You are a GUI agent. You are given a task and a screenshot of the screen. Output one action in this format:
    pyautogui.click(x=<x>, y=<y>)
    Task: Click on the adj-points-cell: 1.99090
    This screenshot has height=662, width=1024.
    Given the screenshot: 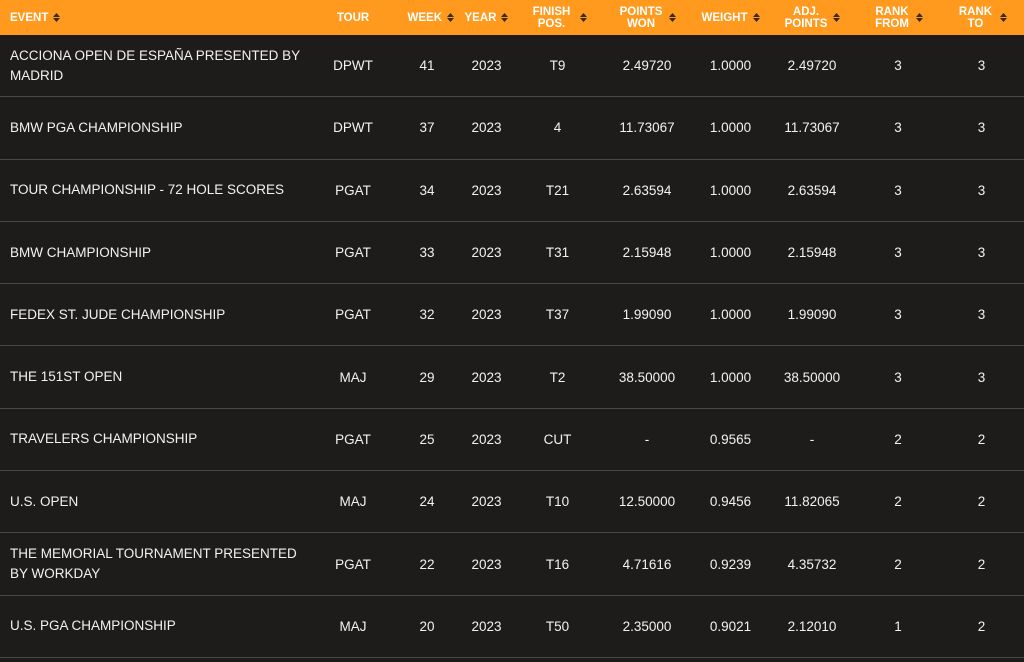 What is the action you would take?
    pyautogui.click(x=812, y=315)
    